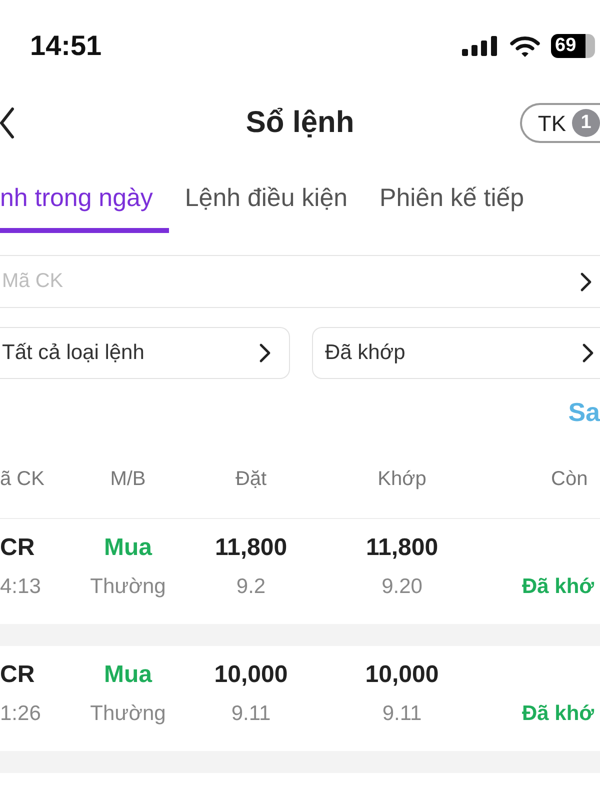 The image size is (600, 800). What do you see at coordinates (20, 714) in the screenshot?
I see `table-cell-text: 1:26` at bounding box center [20, 714].